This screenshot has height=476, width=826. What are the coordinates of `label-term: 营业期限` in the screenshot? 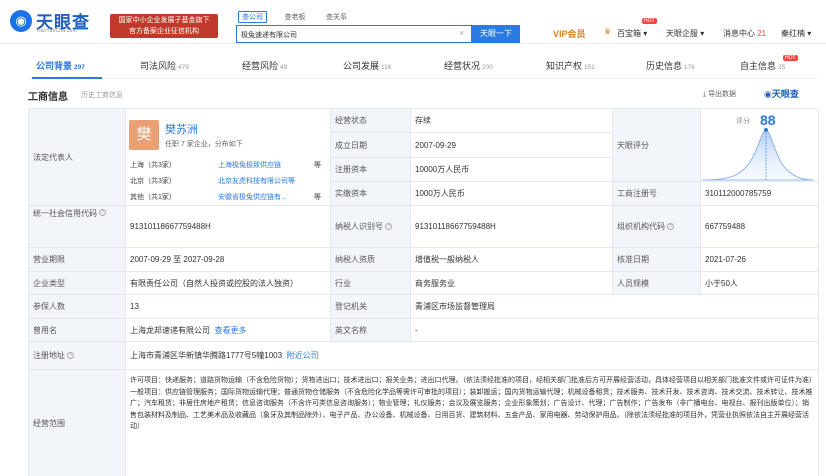 It's located at (77, 260).